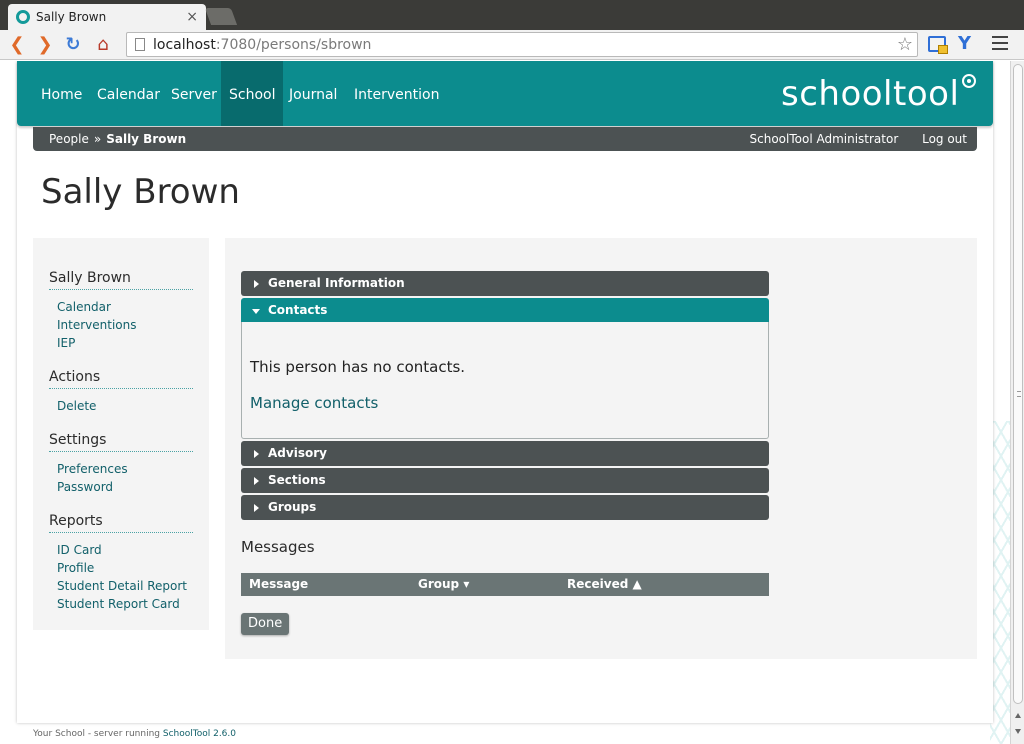 This screenshot has width=1024, height=744. What do you see at coordinates (1018, 715) in the screenshot?
I see `scroll-up-arrow-icon` at bounding box center [1018, 715].